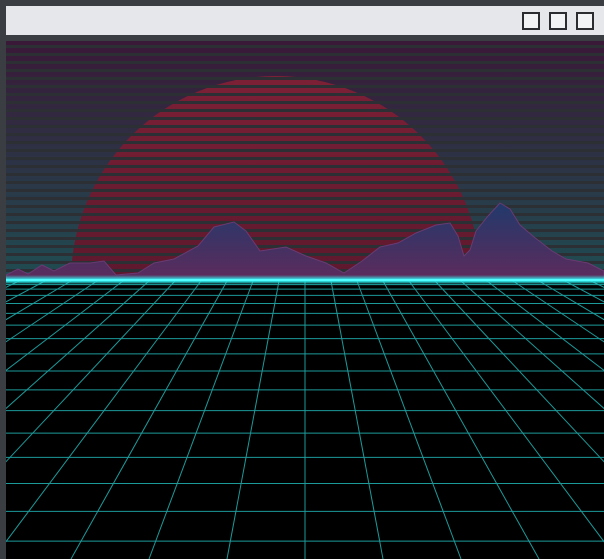  Describe the element at coordinates (305, 22) in the screenshot. I see `window-titlebar` at that location.